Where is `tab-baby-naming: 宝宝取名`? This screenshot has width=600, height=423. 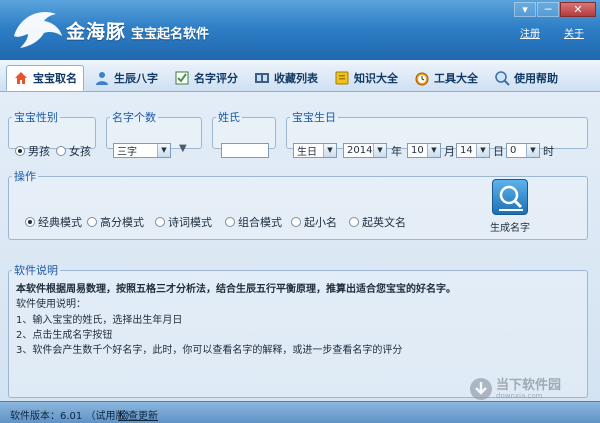
tab-baby-naming: 宝宝取名 is located at coordinates (45, 78).